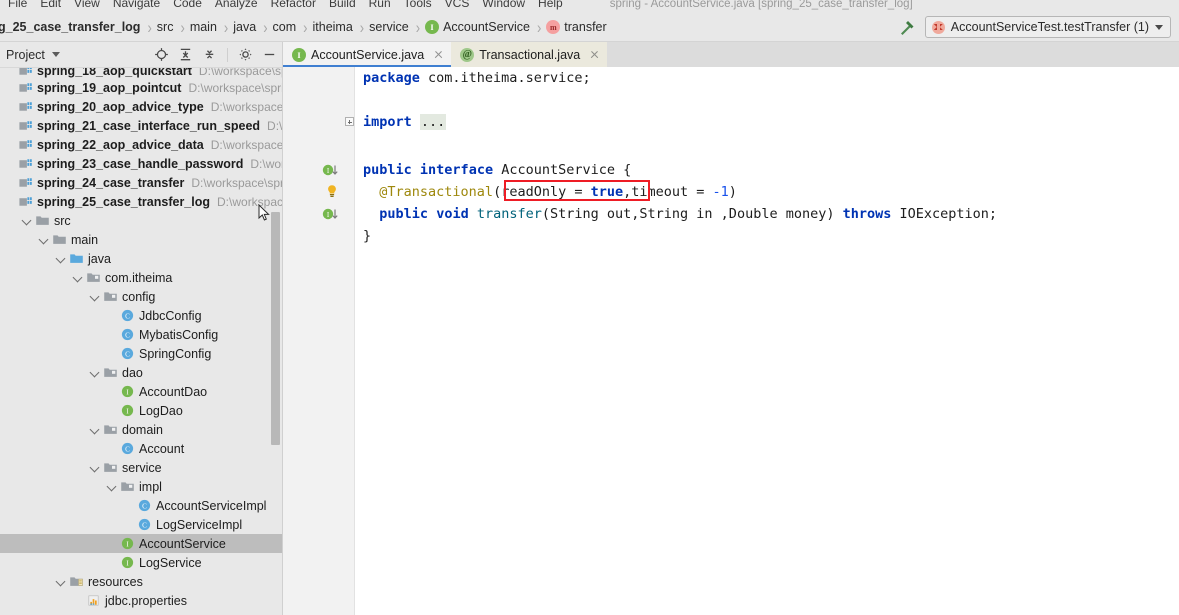 The height and width of the screenshot is (615, 1179). Describe the element at coordinates (170, 315) in the screenshot. I see `tree-item-label: JdbcConfig` at that location.